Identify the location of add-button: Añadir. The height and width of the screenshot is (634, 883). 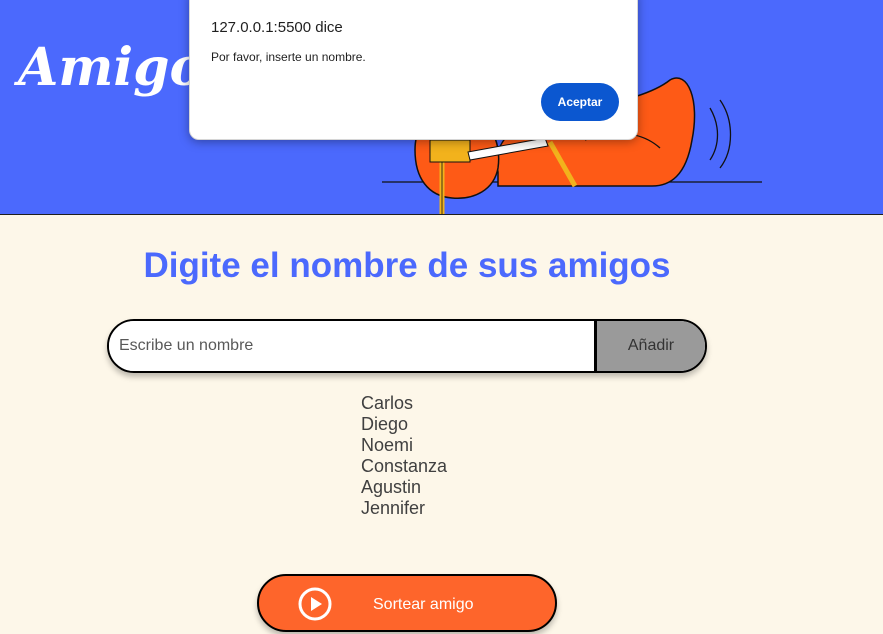
(649, 346).